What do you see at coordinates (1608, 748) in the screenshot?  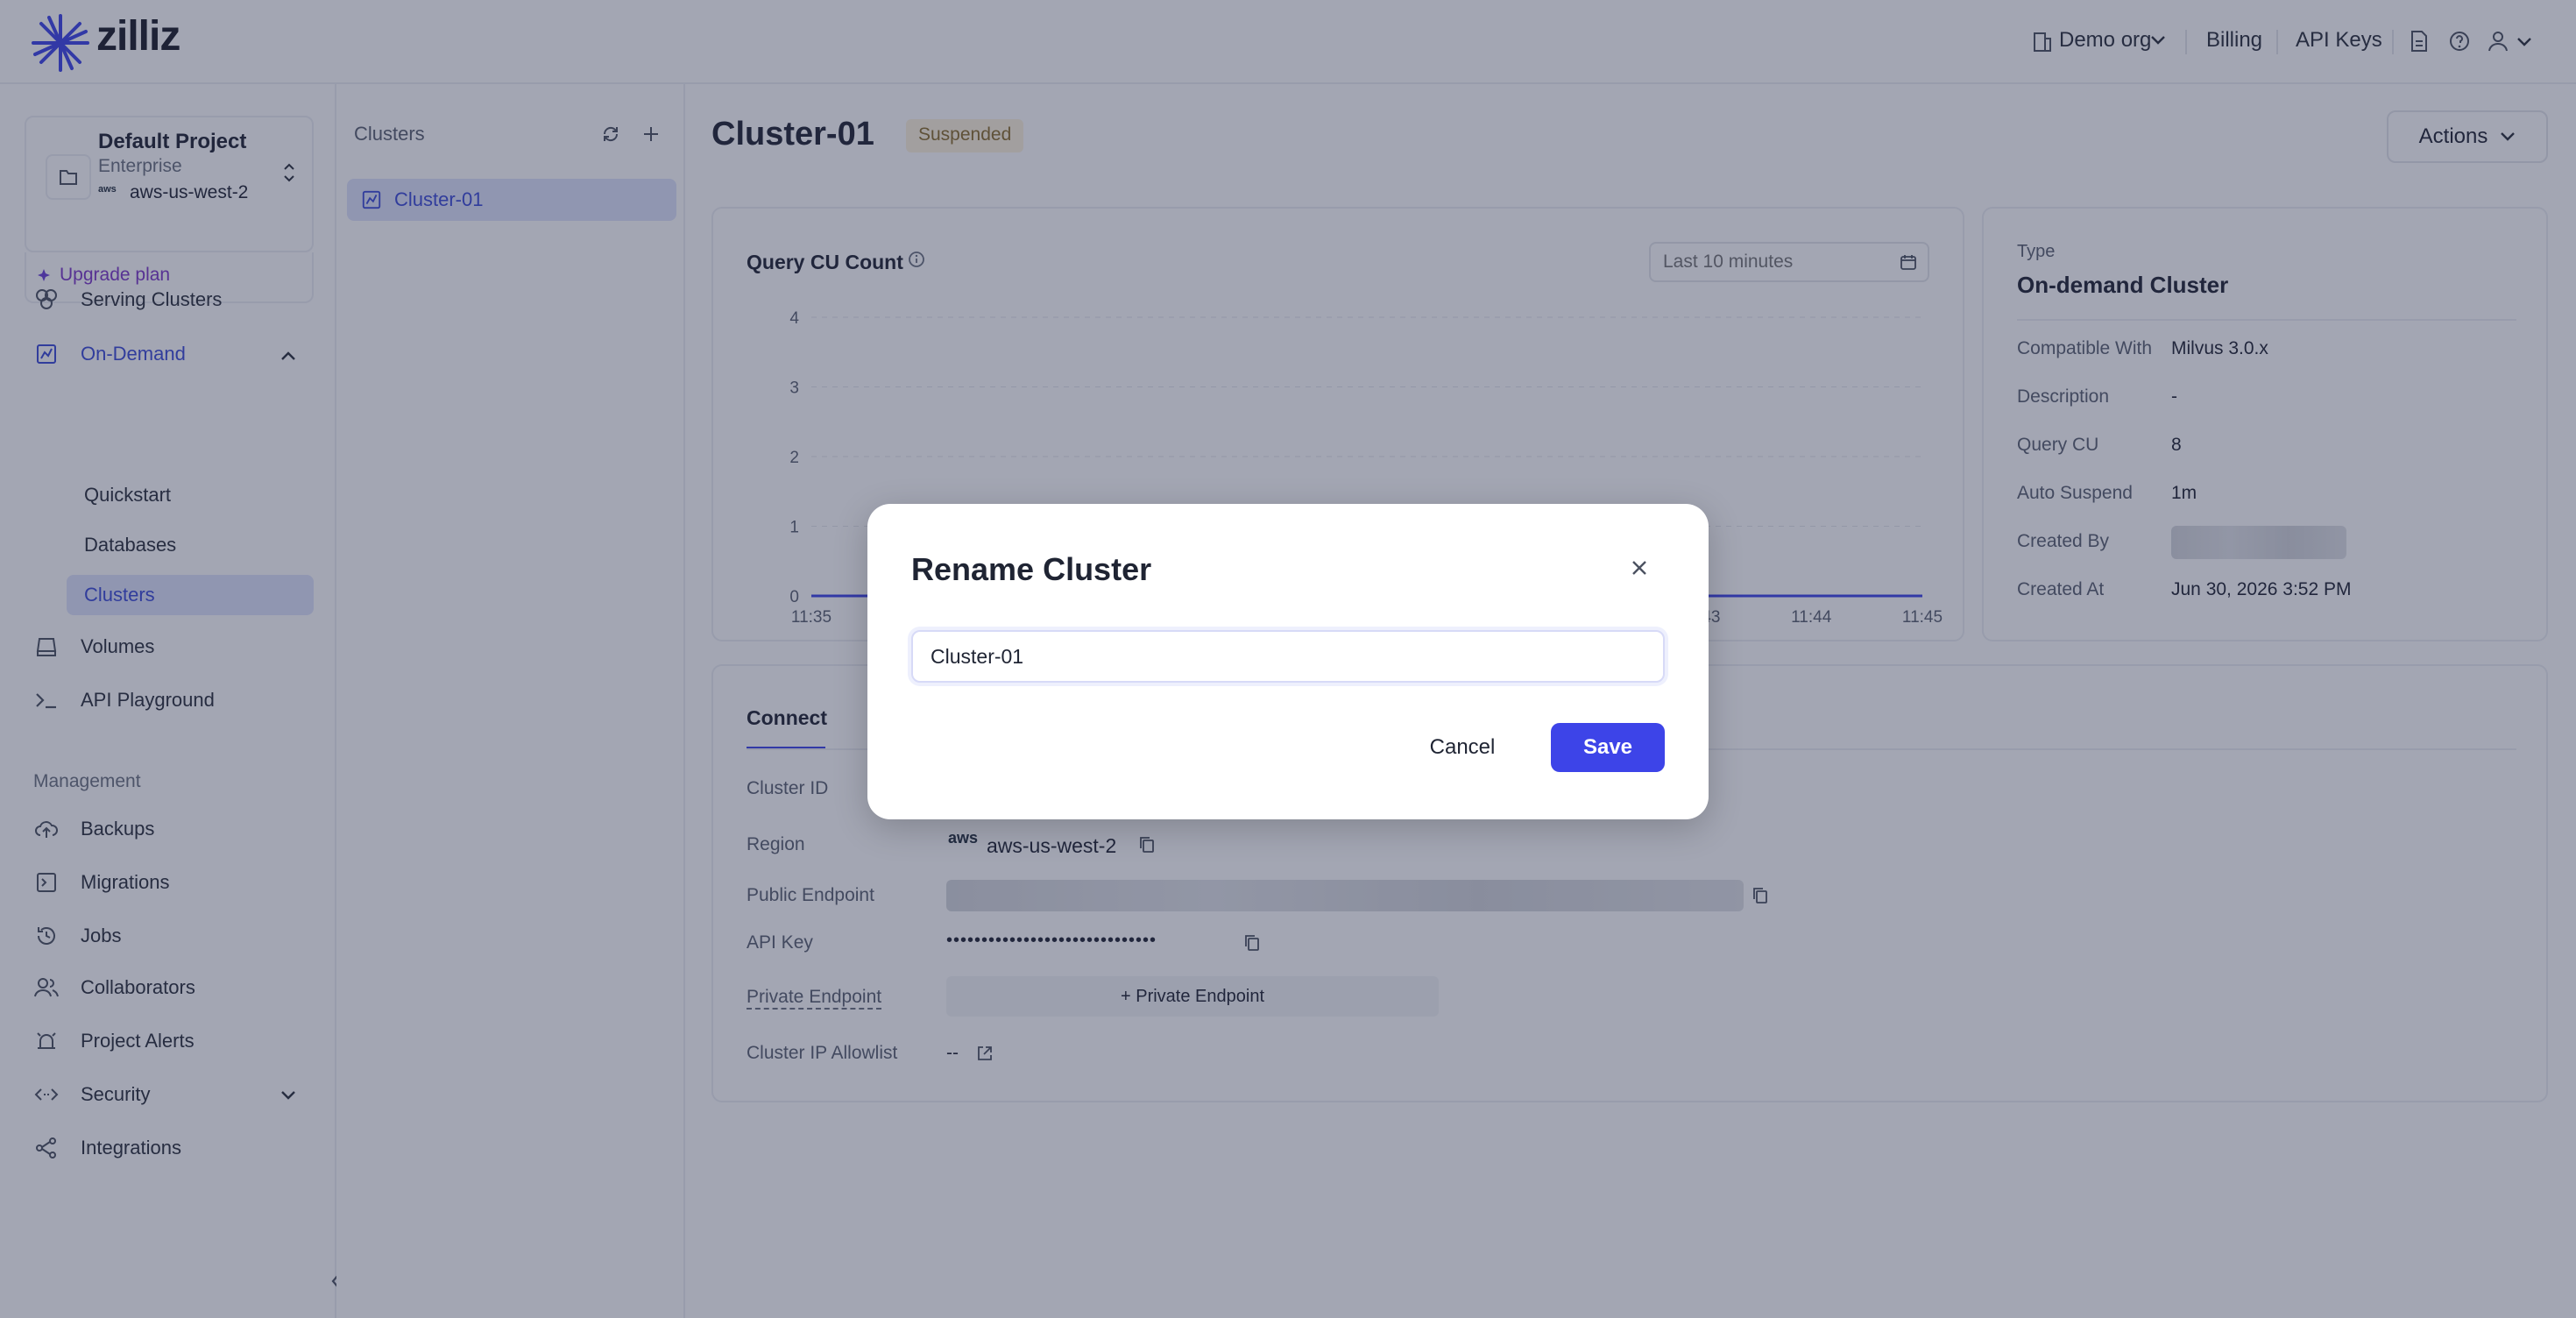 I see `save-button: Save` at bounding box center [1608, 748].